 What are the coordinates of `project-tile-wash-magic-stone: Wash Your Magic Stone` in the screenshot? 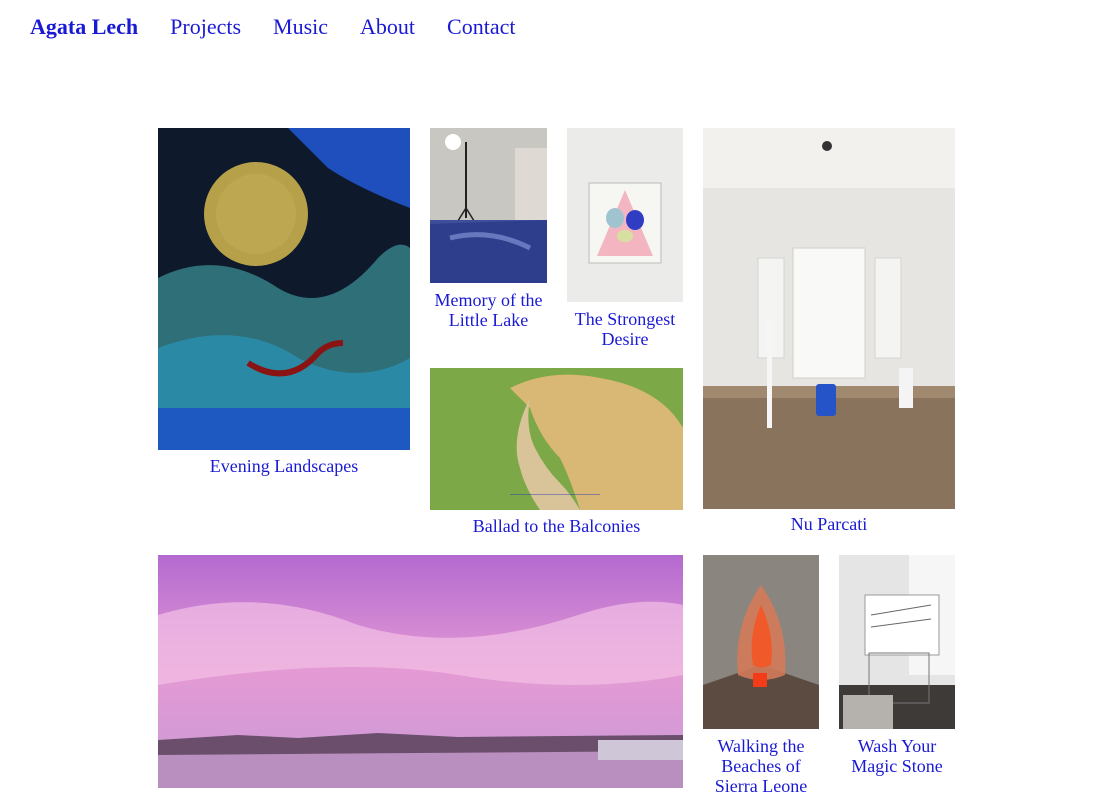 It's located at (897, 671).